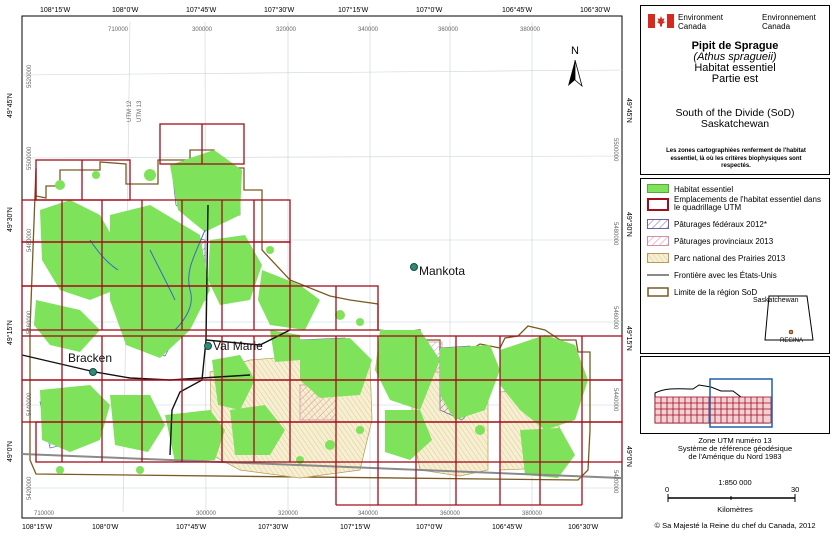  Describe the element at coordinates (692, 26) in the screenshot. I see `dept-en-line2: Canada` at that location.